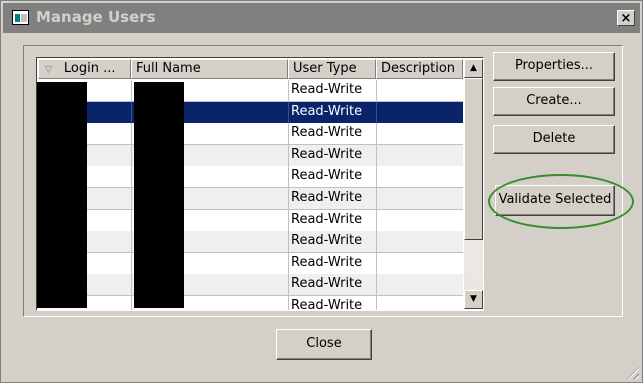  What do you see at coordinates (554, 139) in the screenshot?
I see `delete-button: Delete` at bounding box center [554, 139].